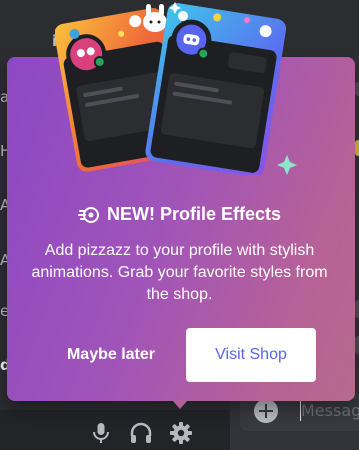 The height and width of the screenshot is (450, 359). Describe the element at coordinates (101, 433) in the screenshot. I see `microphone-icon` at that location.